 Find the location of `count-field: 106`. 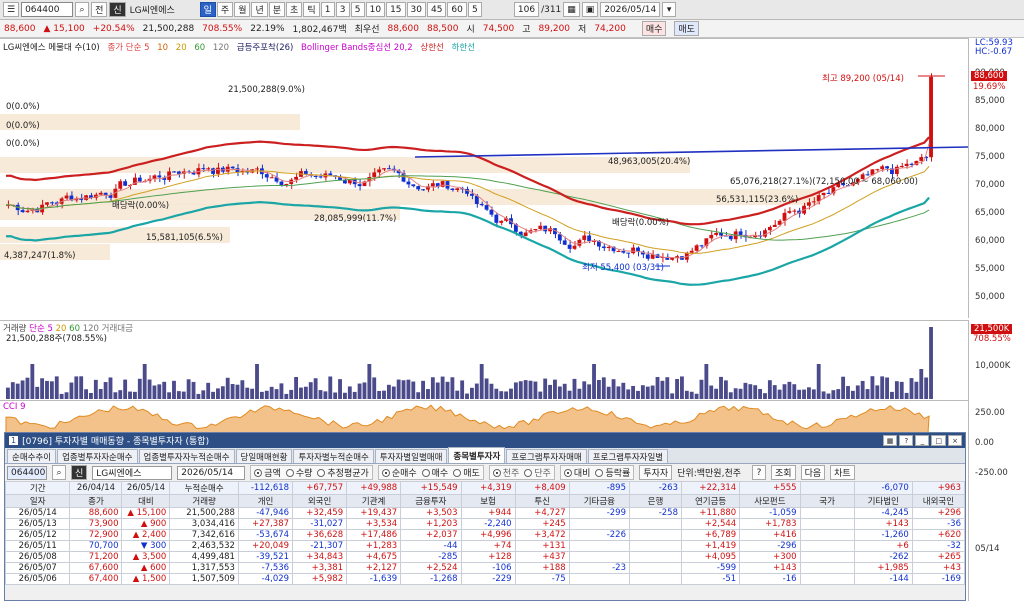

count-field: 106 is located at coordinates (526, 9).